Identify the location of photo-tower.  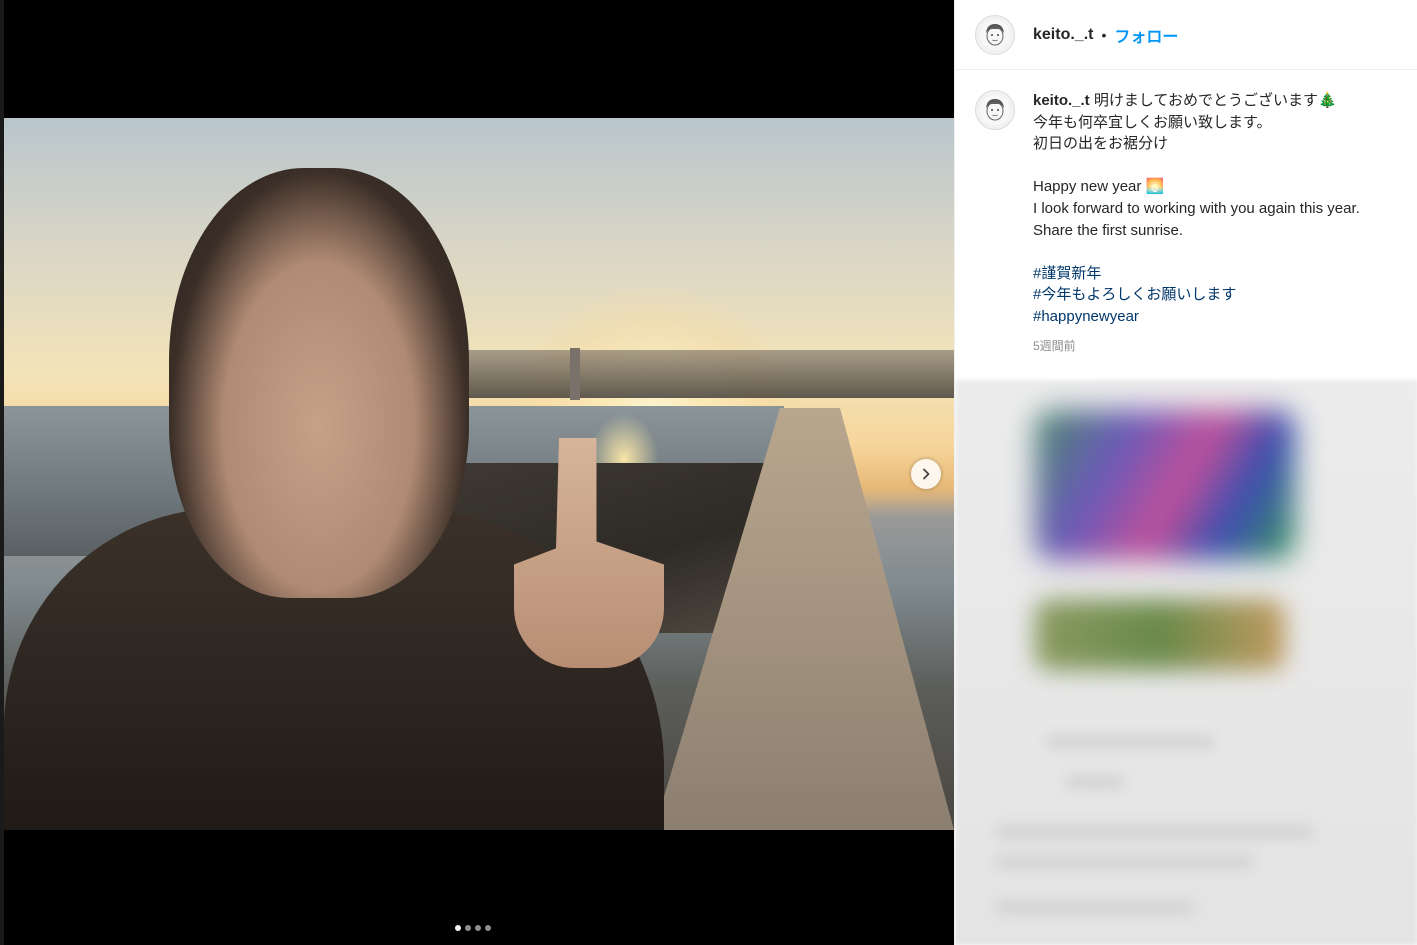
(575, 374).